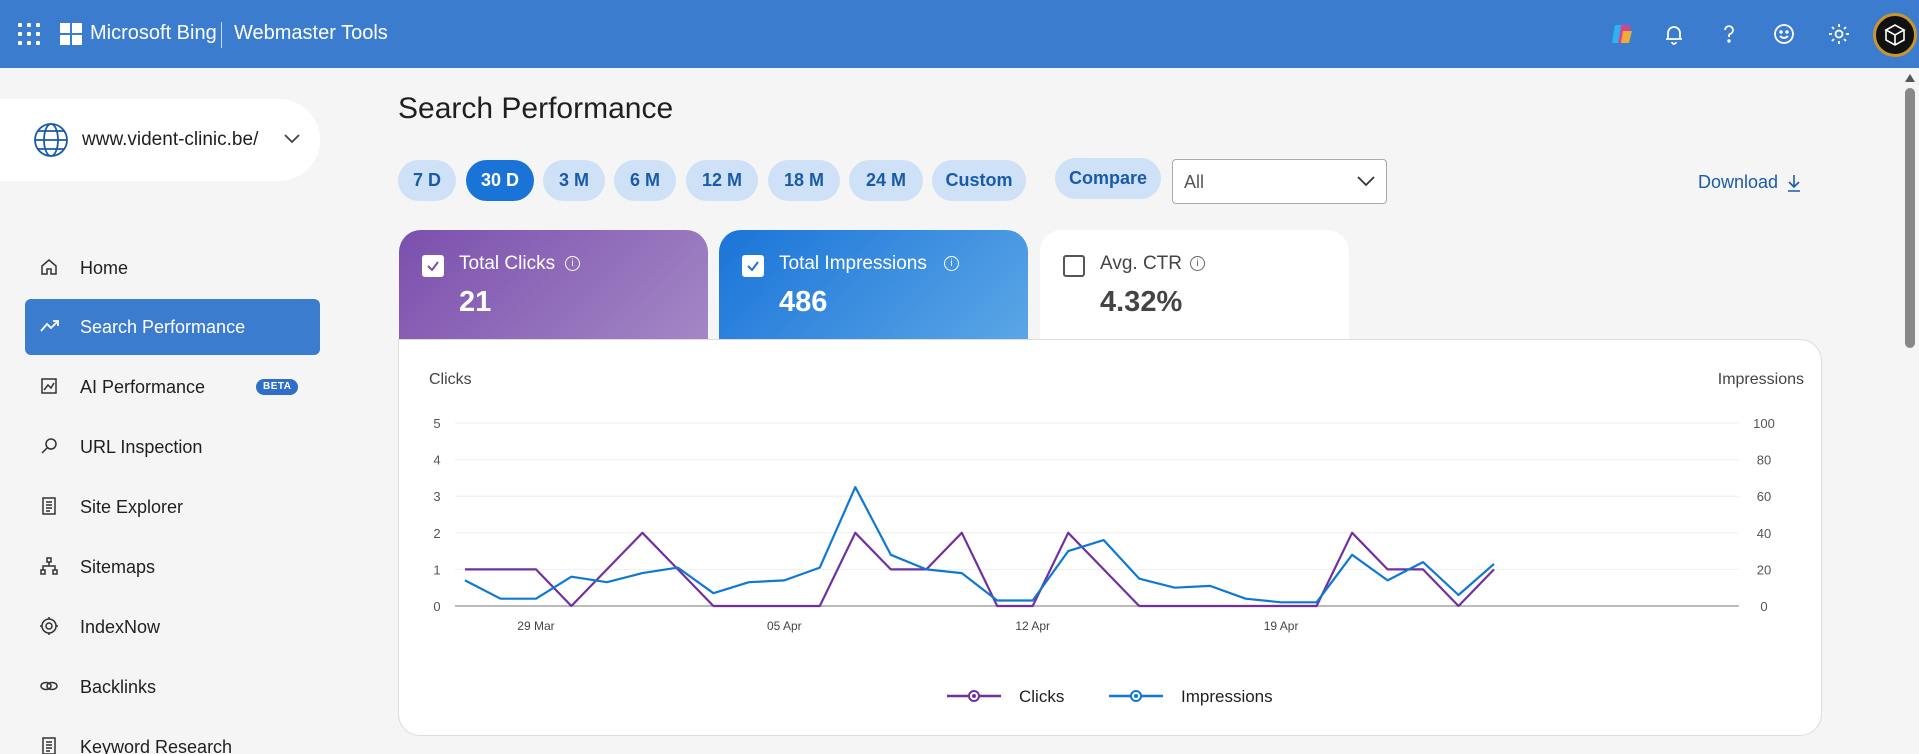 This screenshot has height=754, width=1919. Describe the element at coordinates (1764, 569) in the screenshot. I see `y2-tick-label: 20` at that location.